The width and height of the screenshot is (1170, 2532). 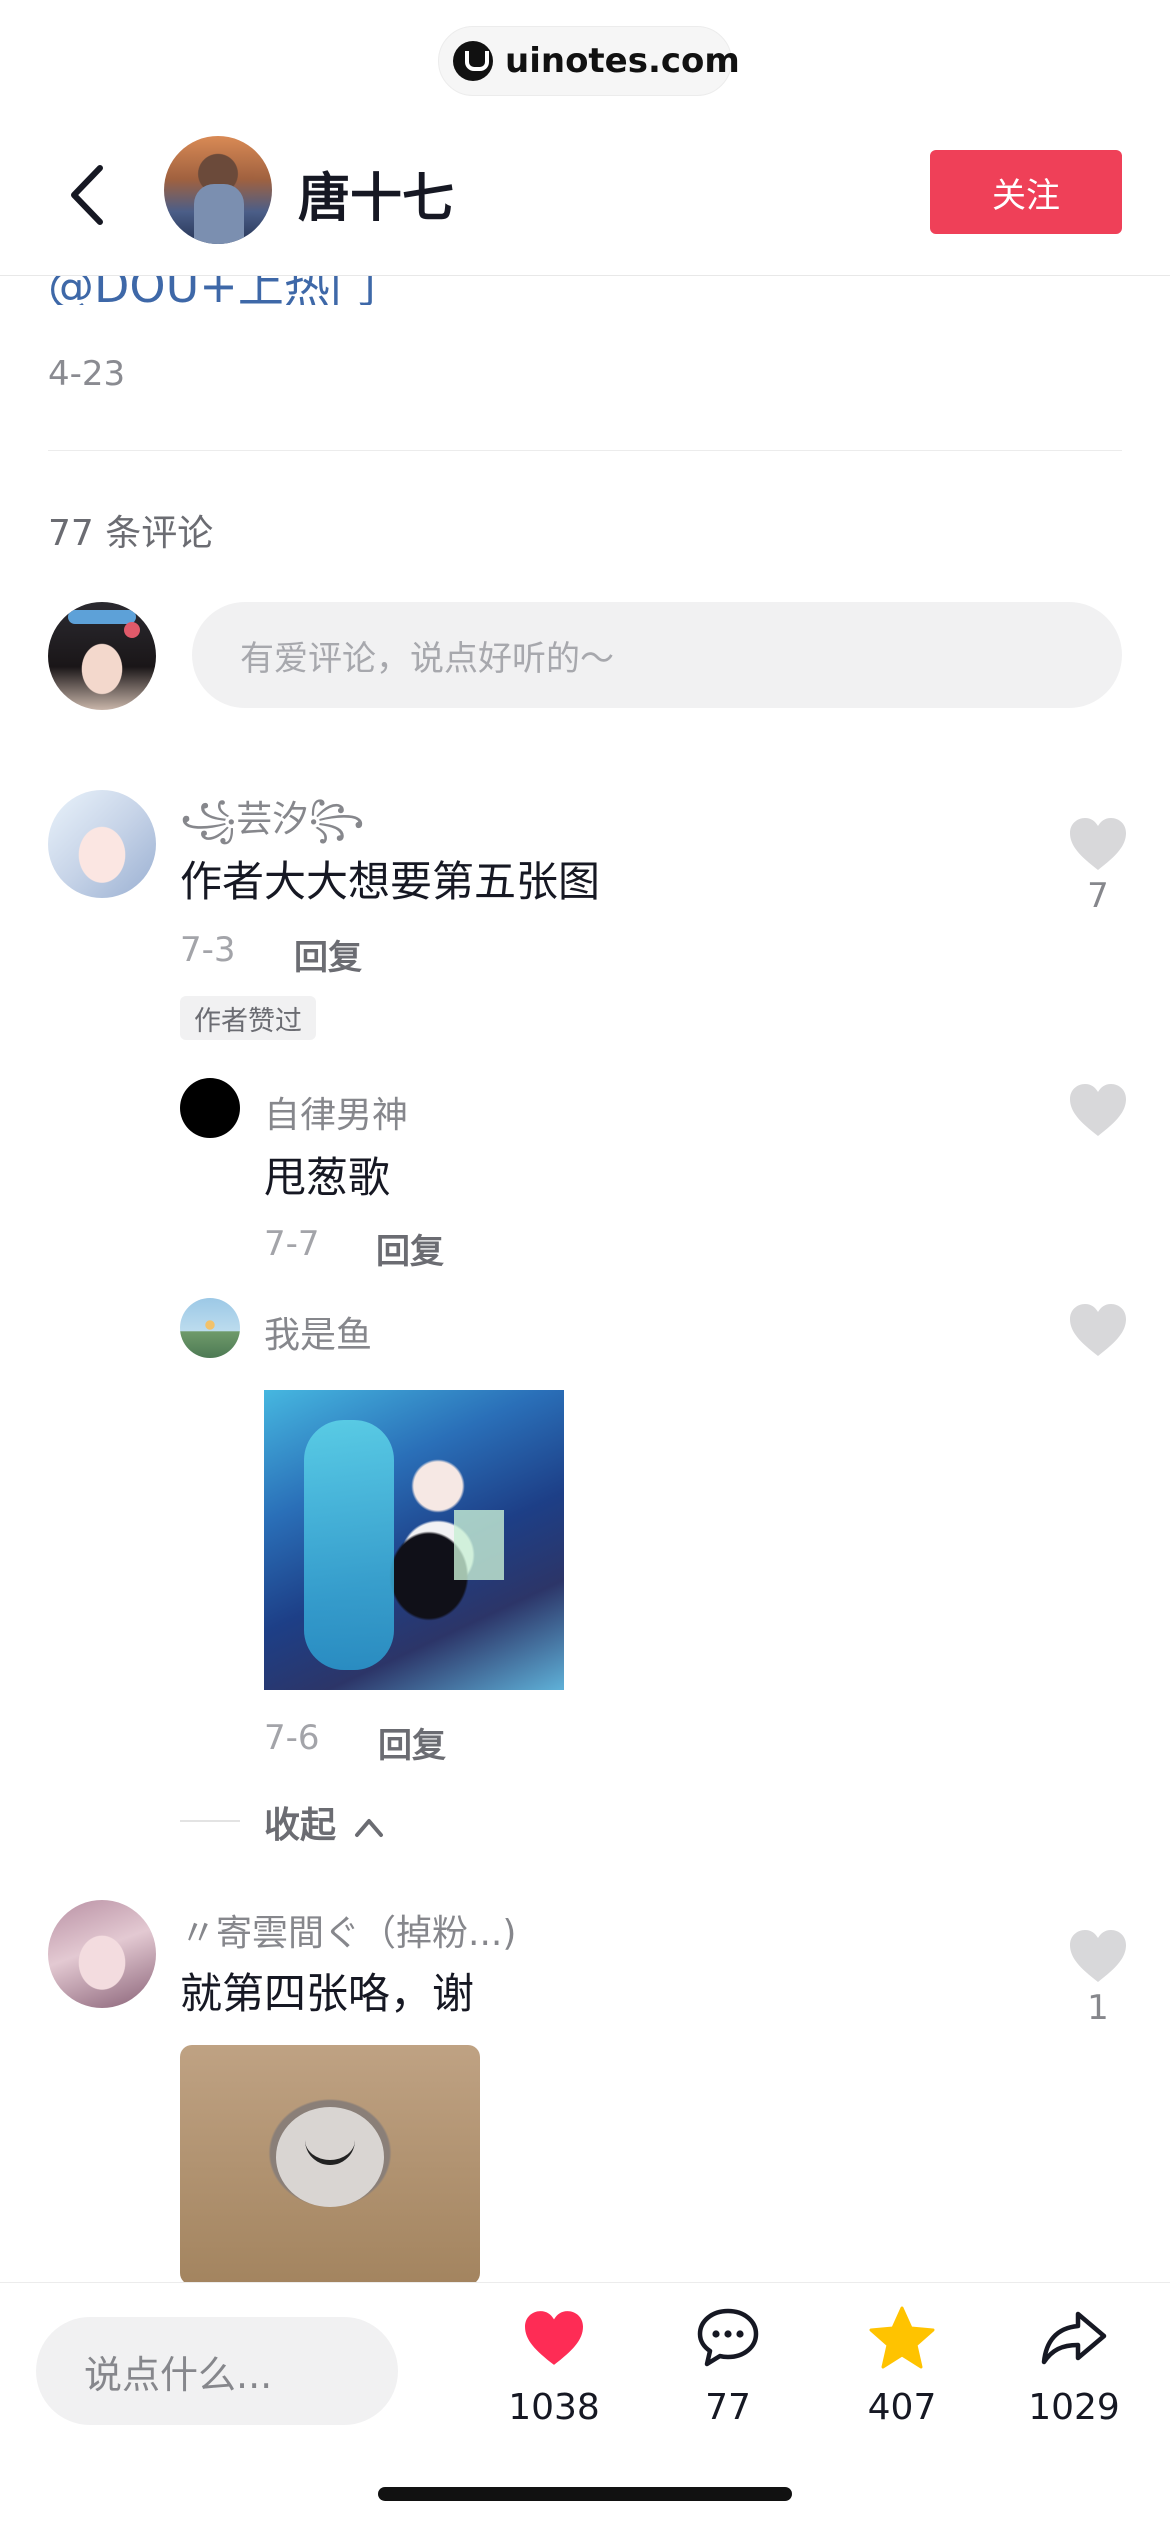 I want to click on comment-text: 就第四张咯，谢, so click(x=327, y=1993).